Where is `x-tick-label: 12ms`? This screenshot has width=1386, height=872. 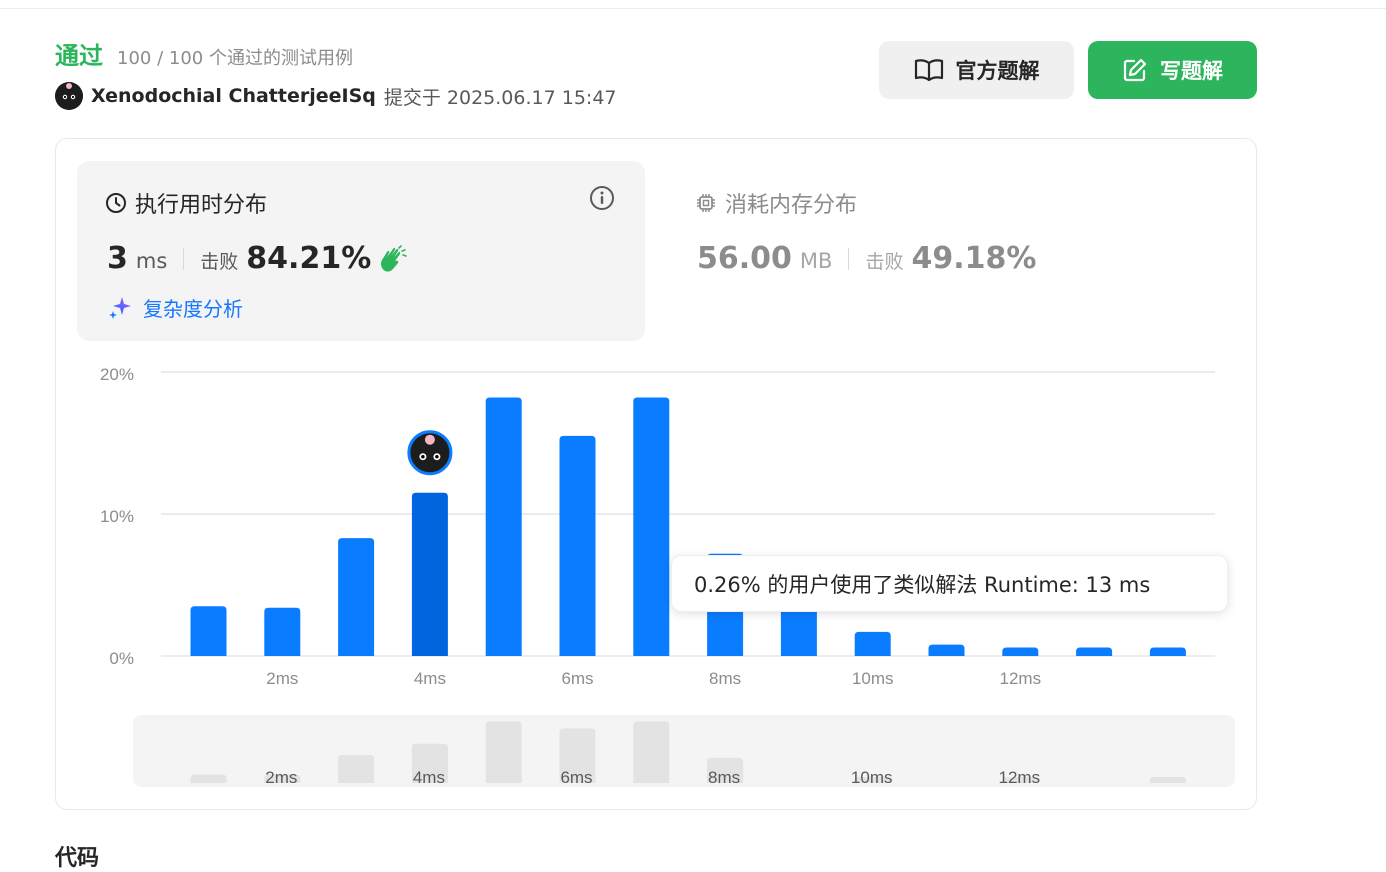
x-tick-label: 12ms is located at coordinates (1021, 678).